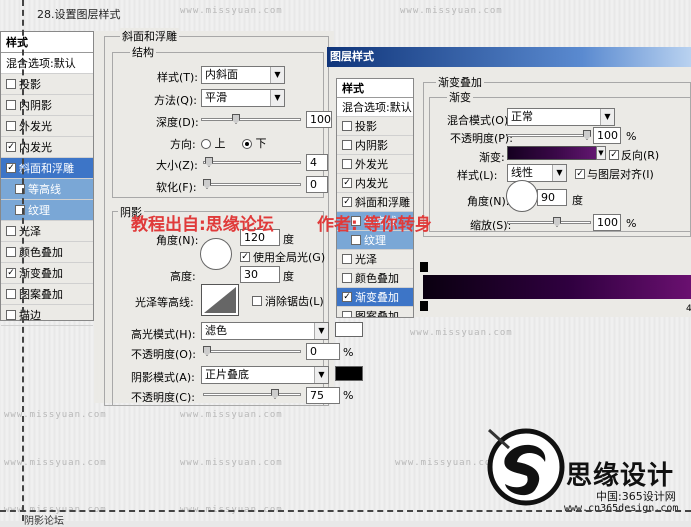 The width and height of the screenshot is (691, 527). I want to click on styles-list-item: 纹理, so click(47, 210).